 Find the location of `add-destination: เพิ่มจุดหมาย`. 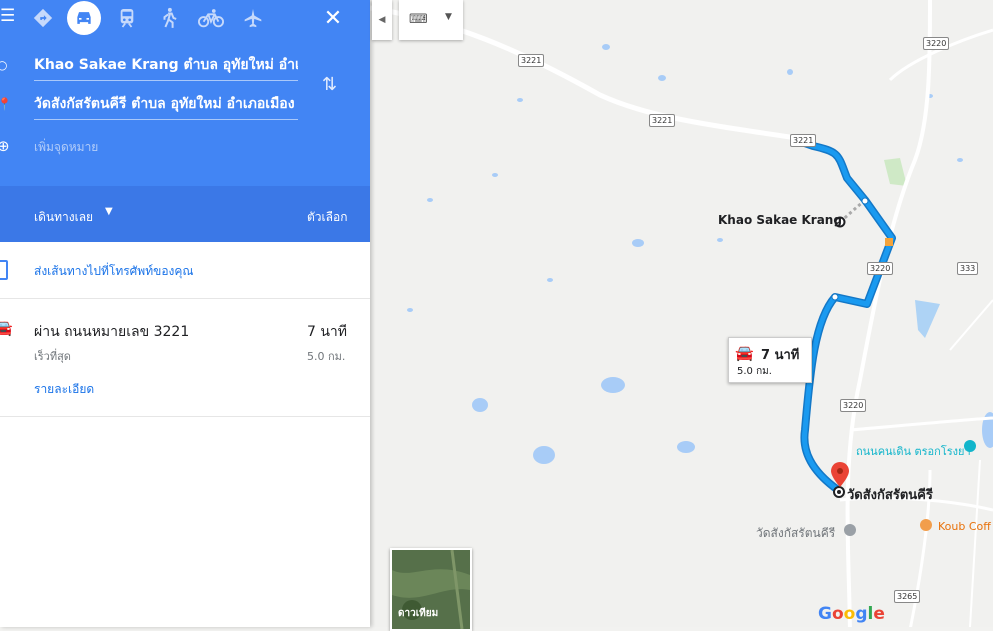

add-destination: เพิ่มจุดหมาย is located at coordinates (66, 147).